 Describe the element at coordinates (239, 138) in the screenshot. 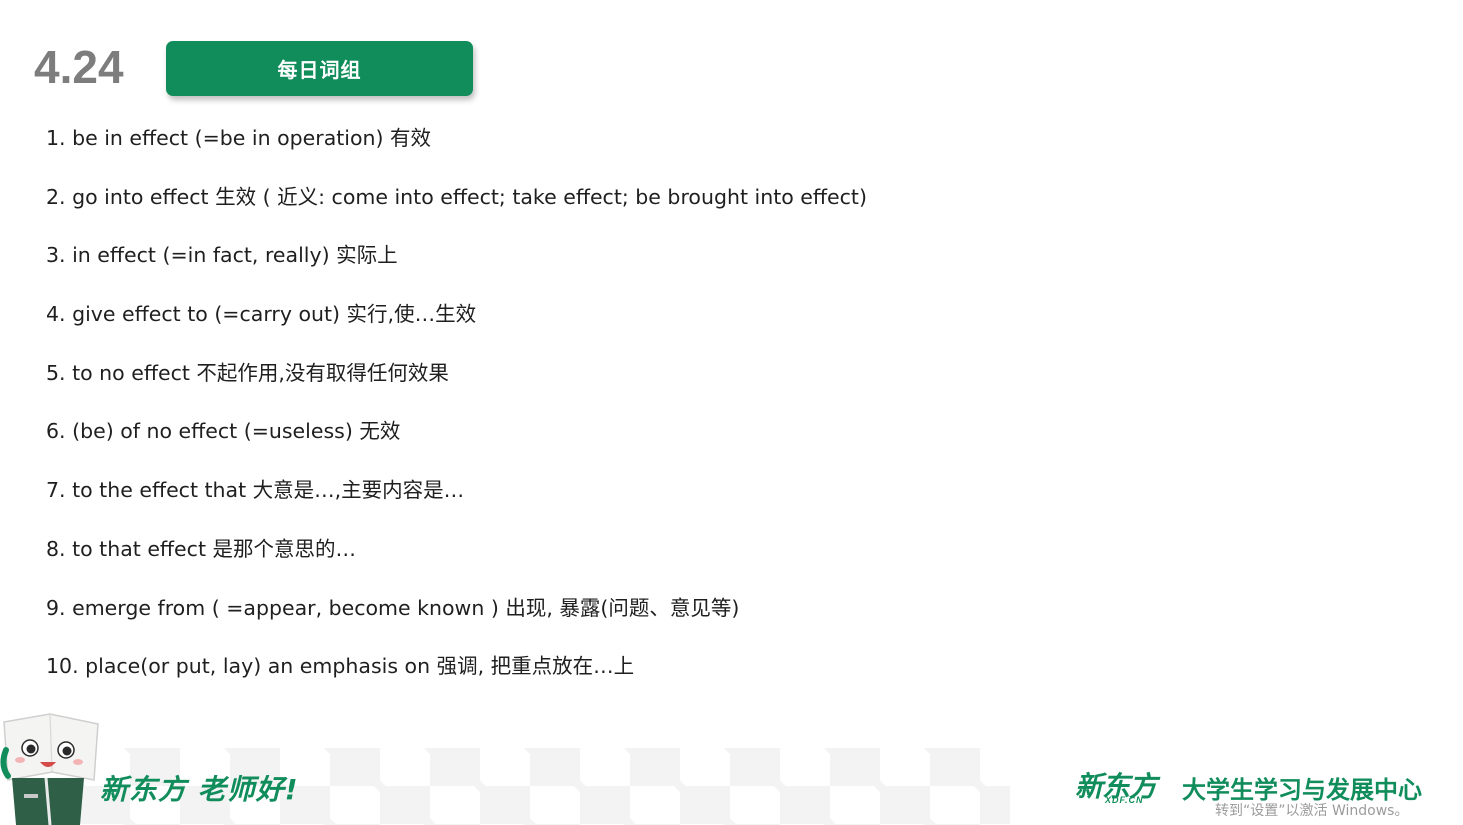

I see `phrase-item-1: 1. be in effect (=be in operation) 有效` at that location.